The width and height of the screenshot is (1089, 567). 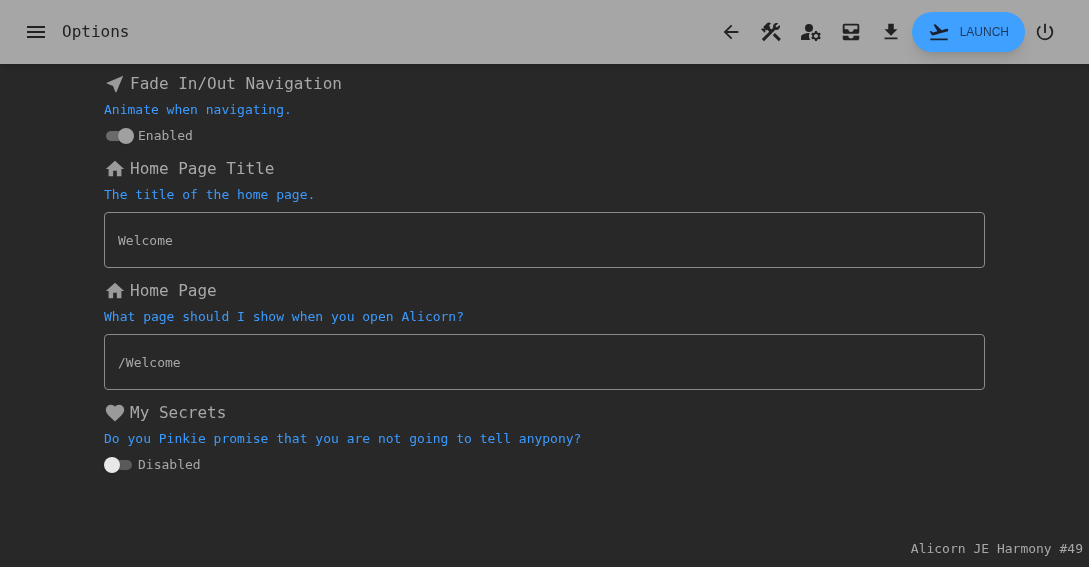 What do you see at coordinates (938, 32) in the screenshot?
I see `airplane-icon` at bounding box center [938, 32].